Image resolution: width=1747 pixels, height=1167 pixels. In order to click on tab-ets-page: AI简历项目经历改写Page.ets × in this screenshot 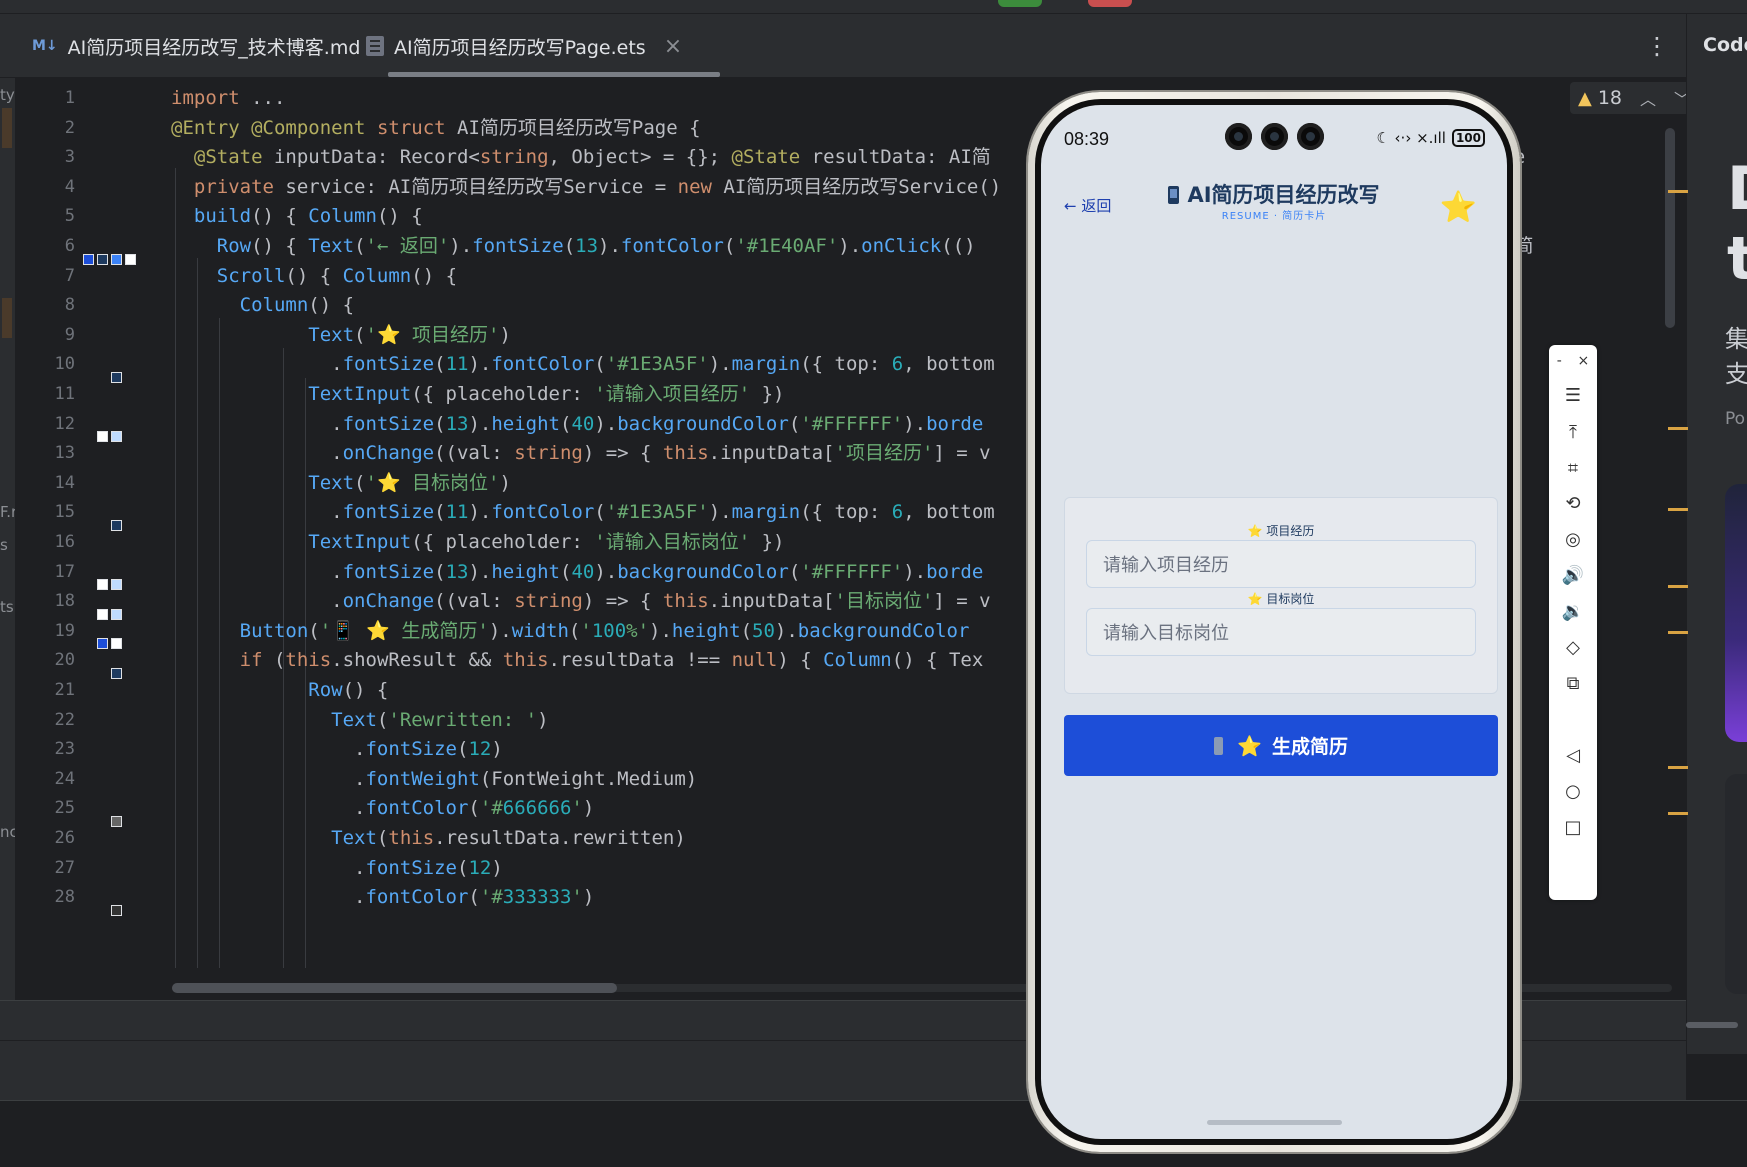, I will do `click(524, 46)`.